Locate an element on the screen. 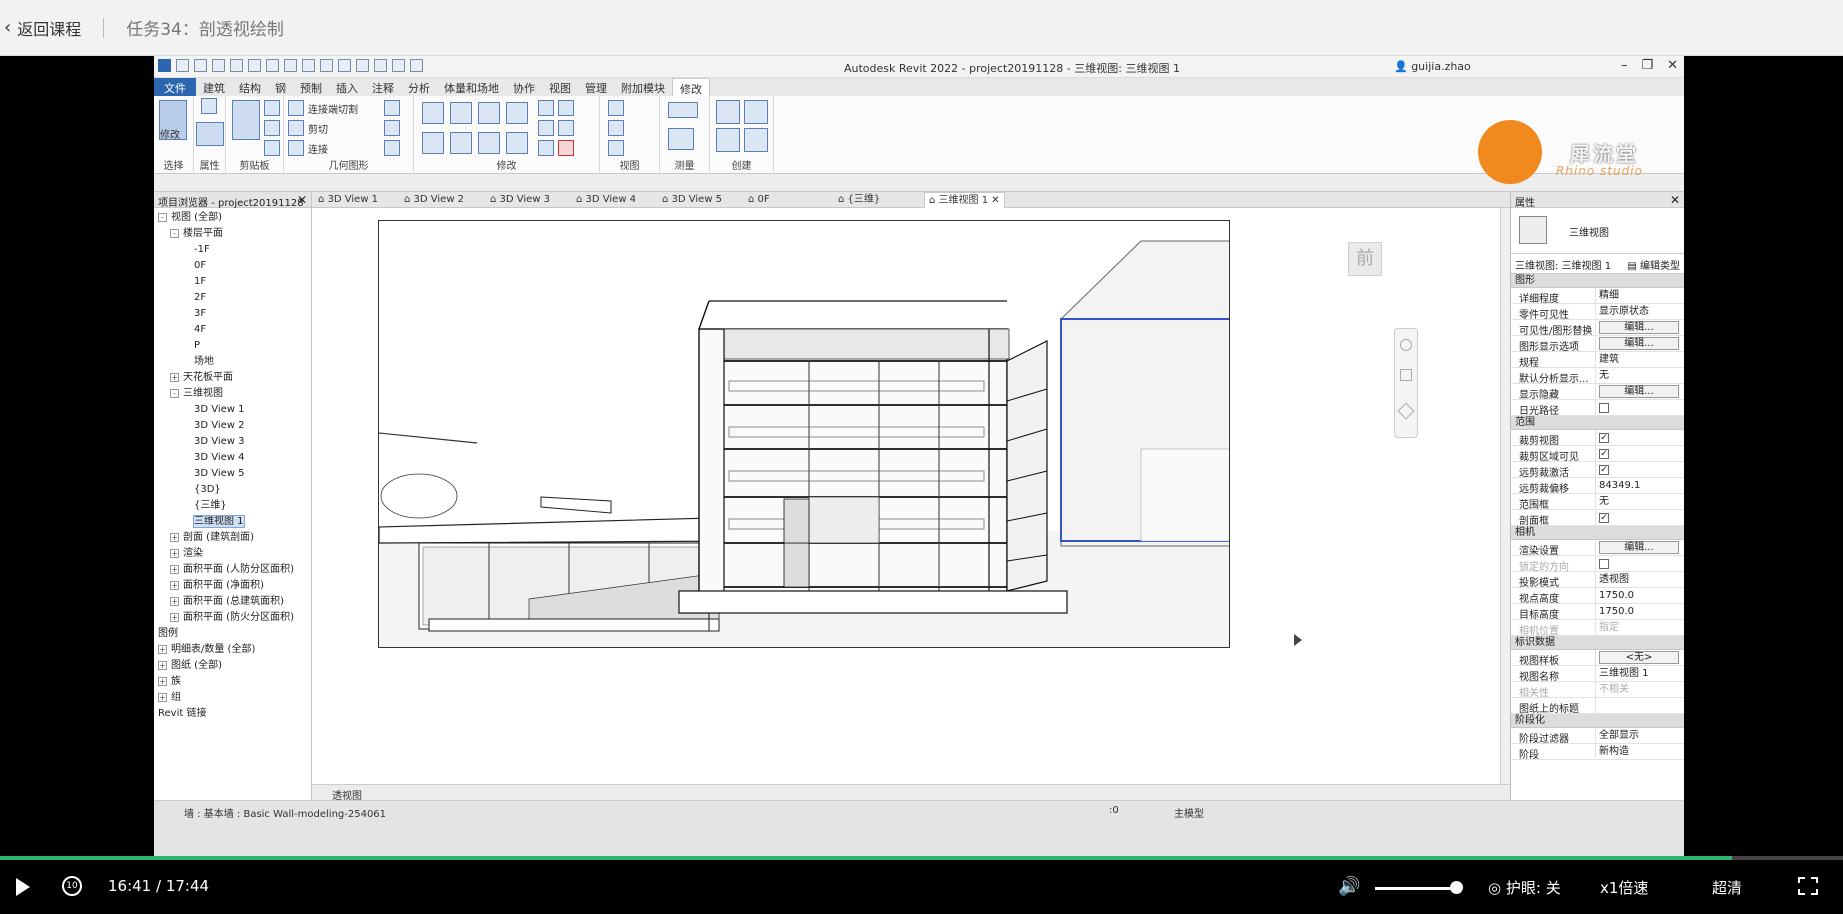 The image size is (1843, 914). print-icon is located at coordinates (272, 65).